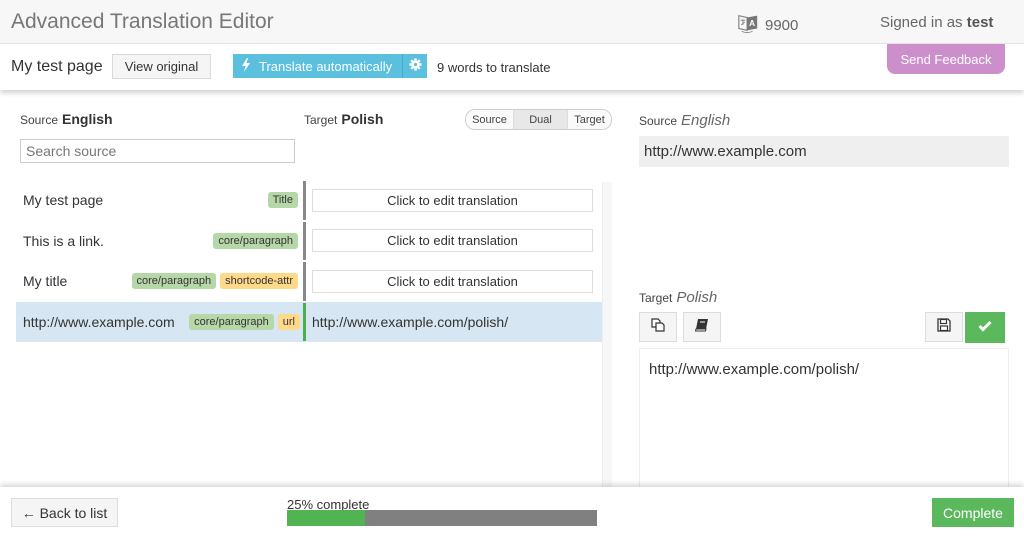 This screenshot has width=1024, height=541. I want to click on translate-automatically-label: Translate automatically, so click(326, 66).